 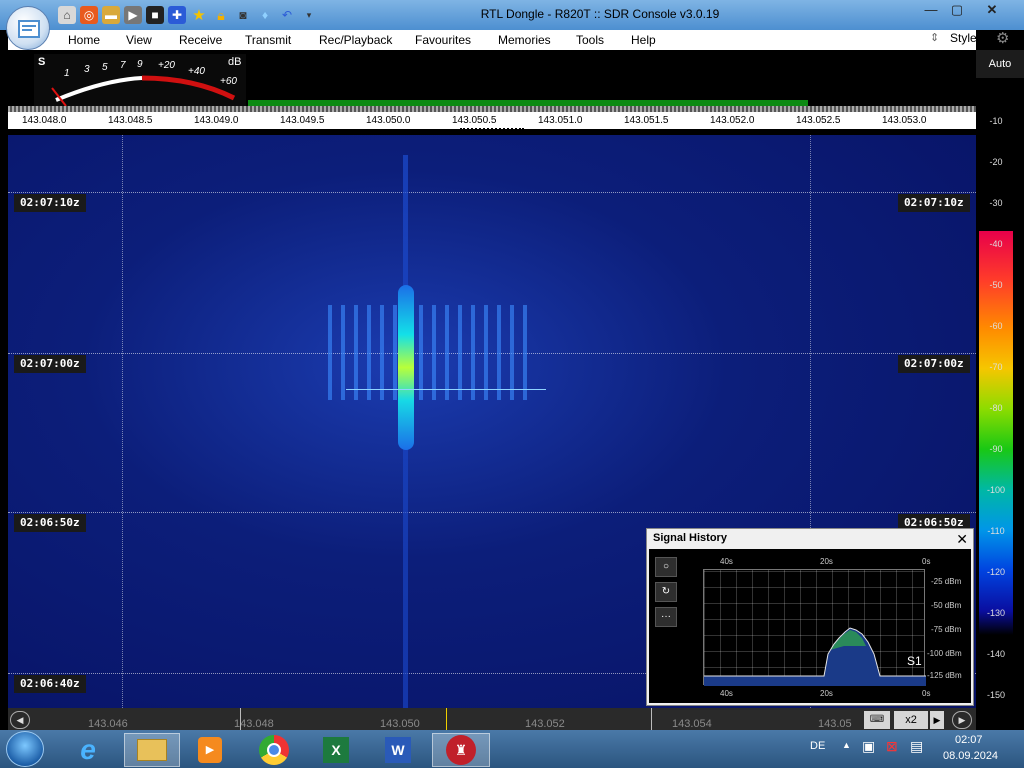 I want to click on camera-icon: ◙, so click(x=243, y=15).